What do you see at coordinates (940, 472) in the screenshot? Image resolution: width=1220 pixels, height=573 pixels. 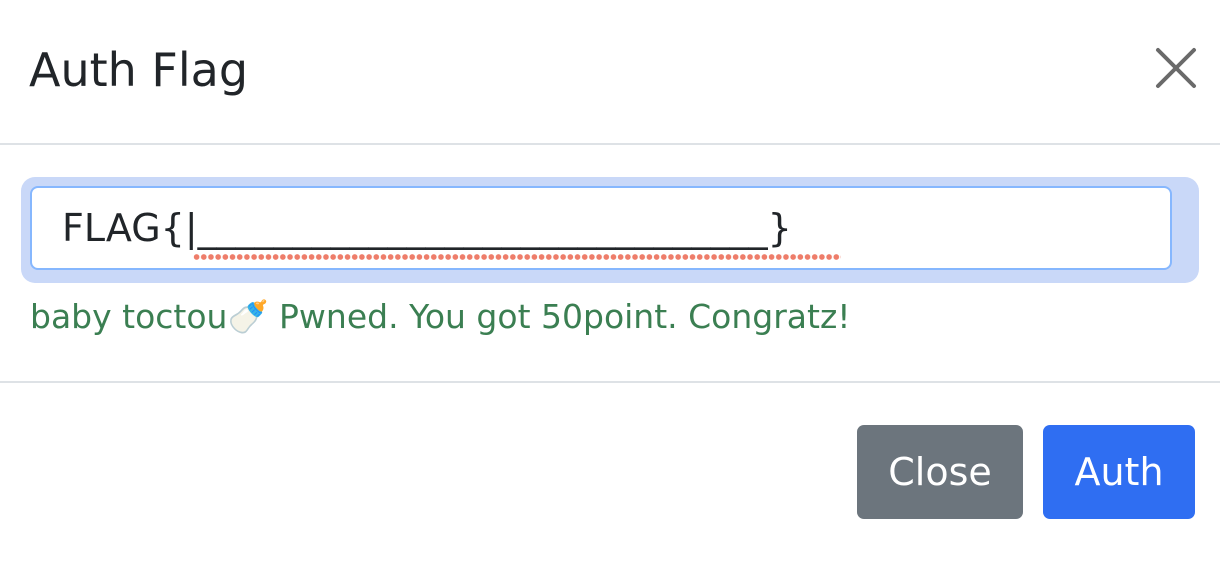 I see `close-button: Close` at bounding box center [940, 472].